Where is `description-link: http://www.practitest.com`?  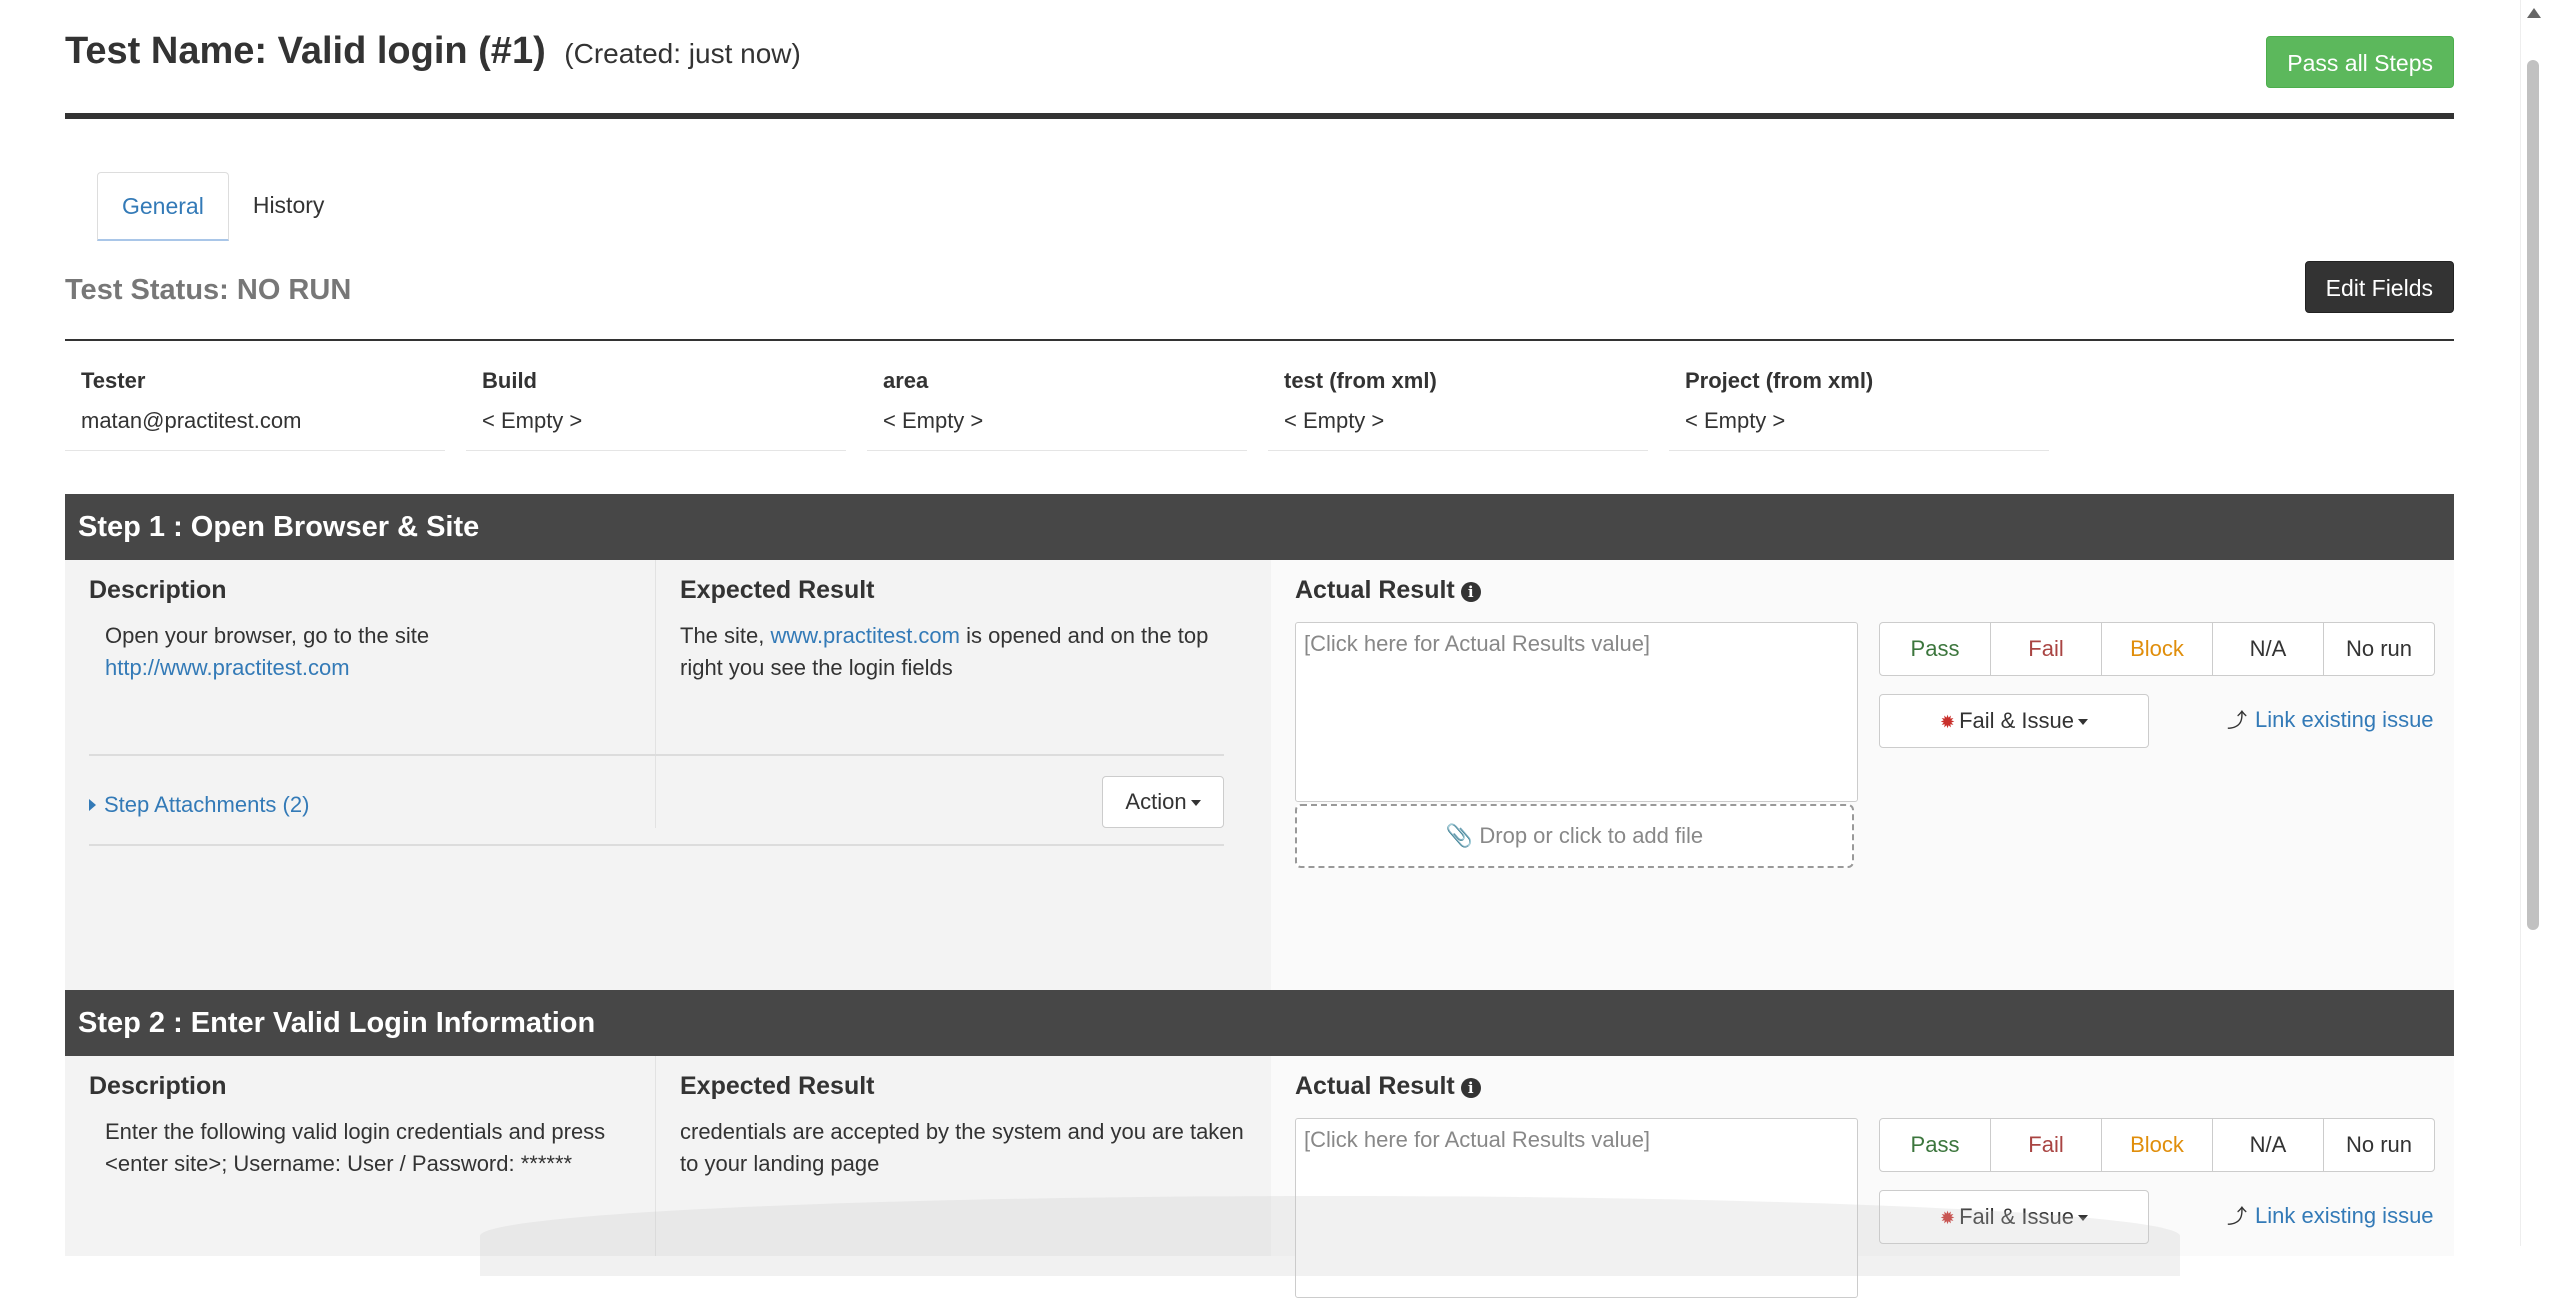
description-link: http://www.practitest.com is located at coordinates (227, 667).